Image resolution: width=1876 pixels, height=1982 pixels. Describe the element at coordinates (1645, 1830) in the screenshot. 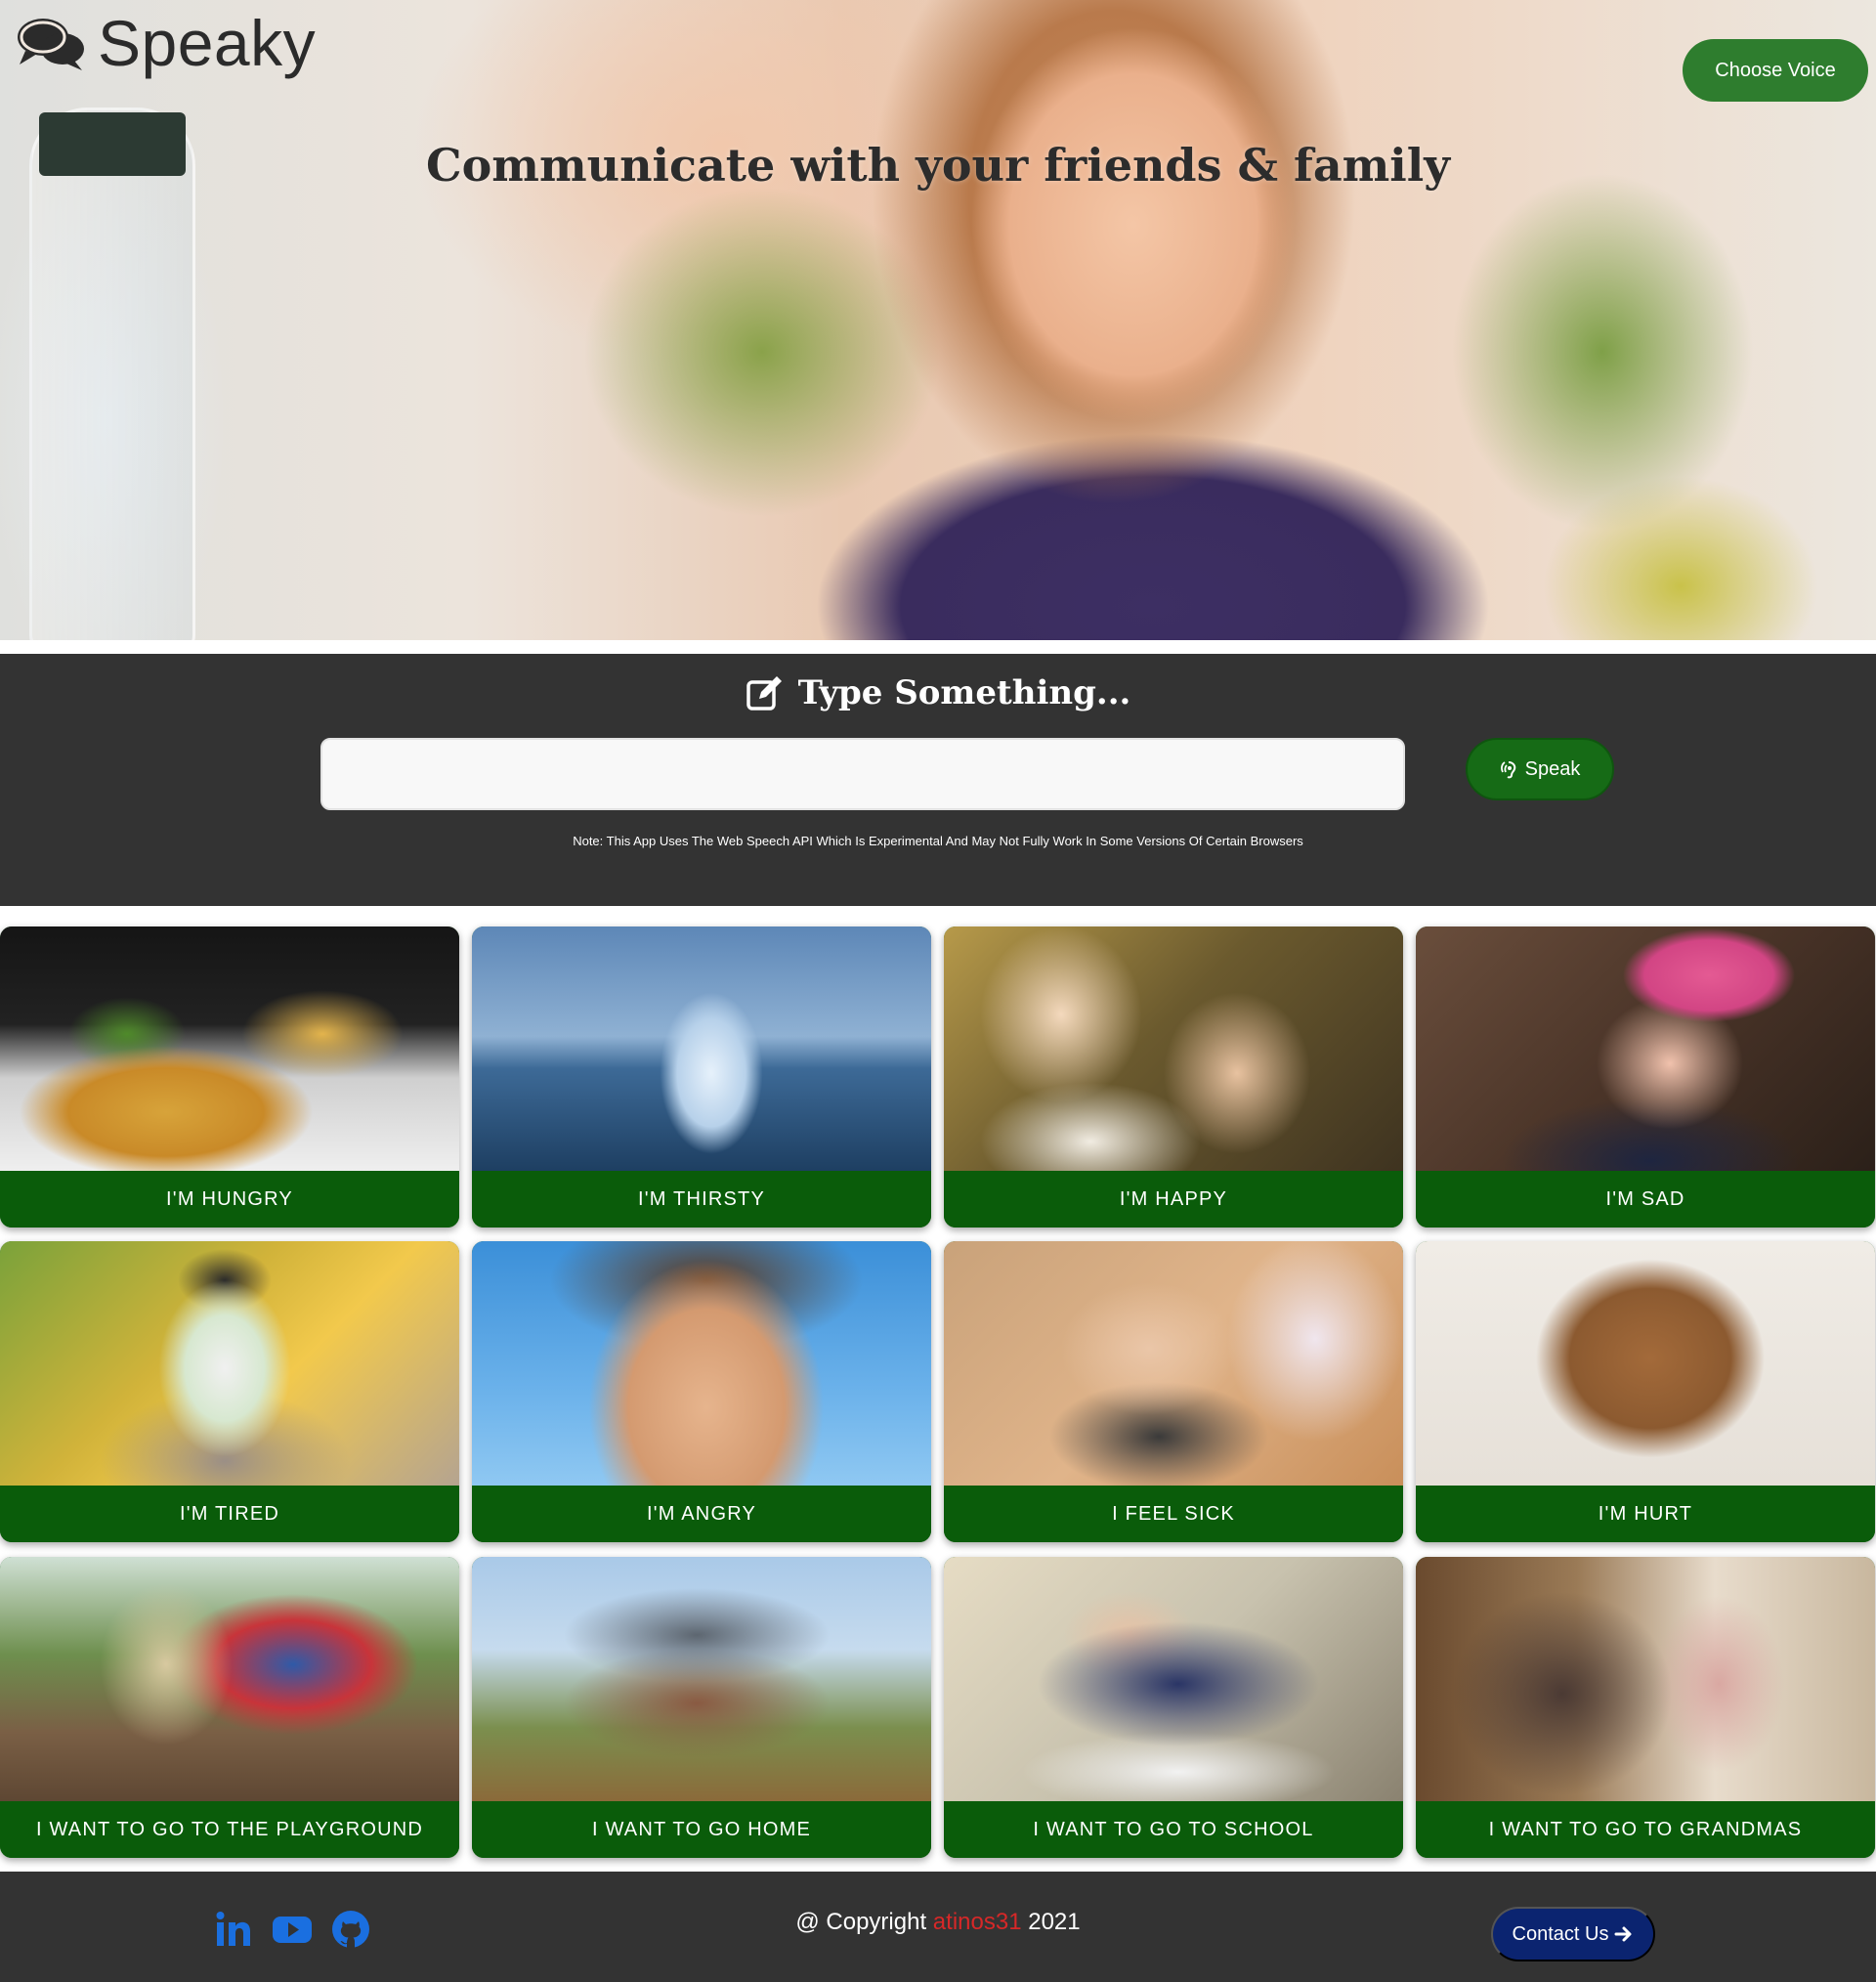

I see `phrase-card-label: I WANT TO GO TO GRANDMAS` at that location.